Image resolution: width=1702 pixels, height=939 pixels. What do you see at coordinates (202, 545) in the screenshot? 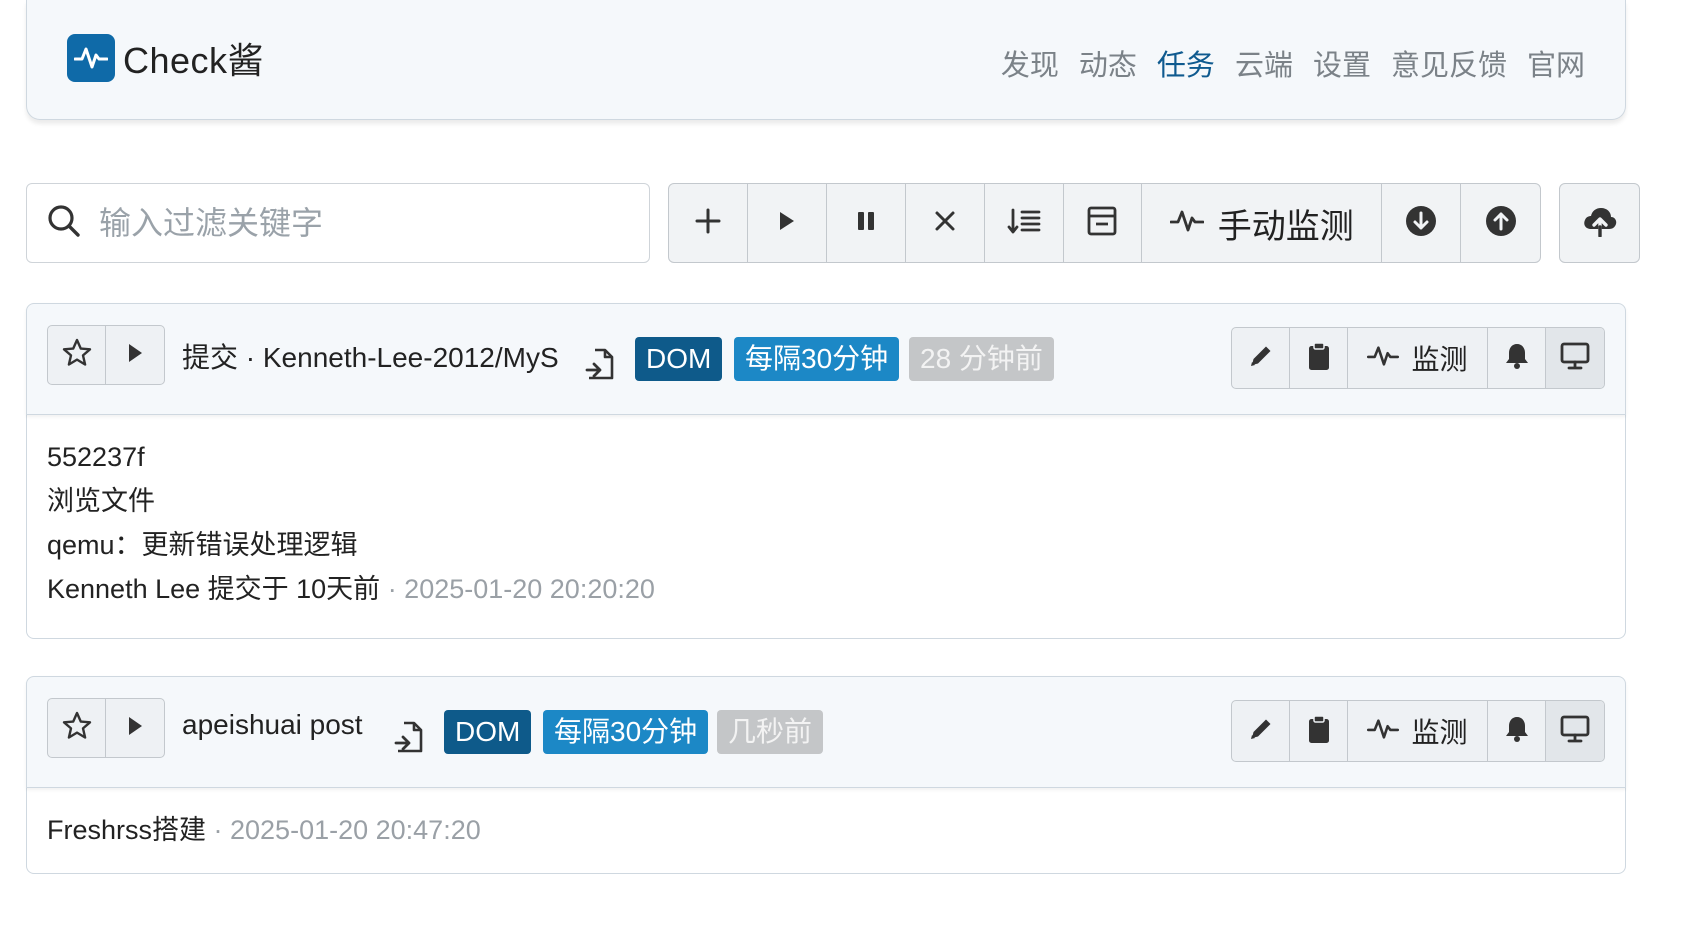
I see `commit-message: qemu：更新错误处理逻辑` at bounding box center [202, 545].